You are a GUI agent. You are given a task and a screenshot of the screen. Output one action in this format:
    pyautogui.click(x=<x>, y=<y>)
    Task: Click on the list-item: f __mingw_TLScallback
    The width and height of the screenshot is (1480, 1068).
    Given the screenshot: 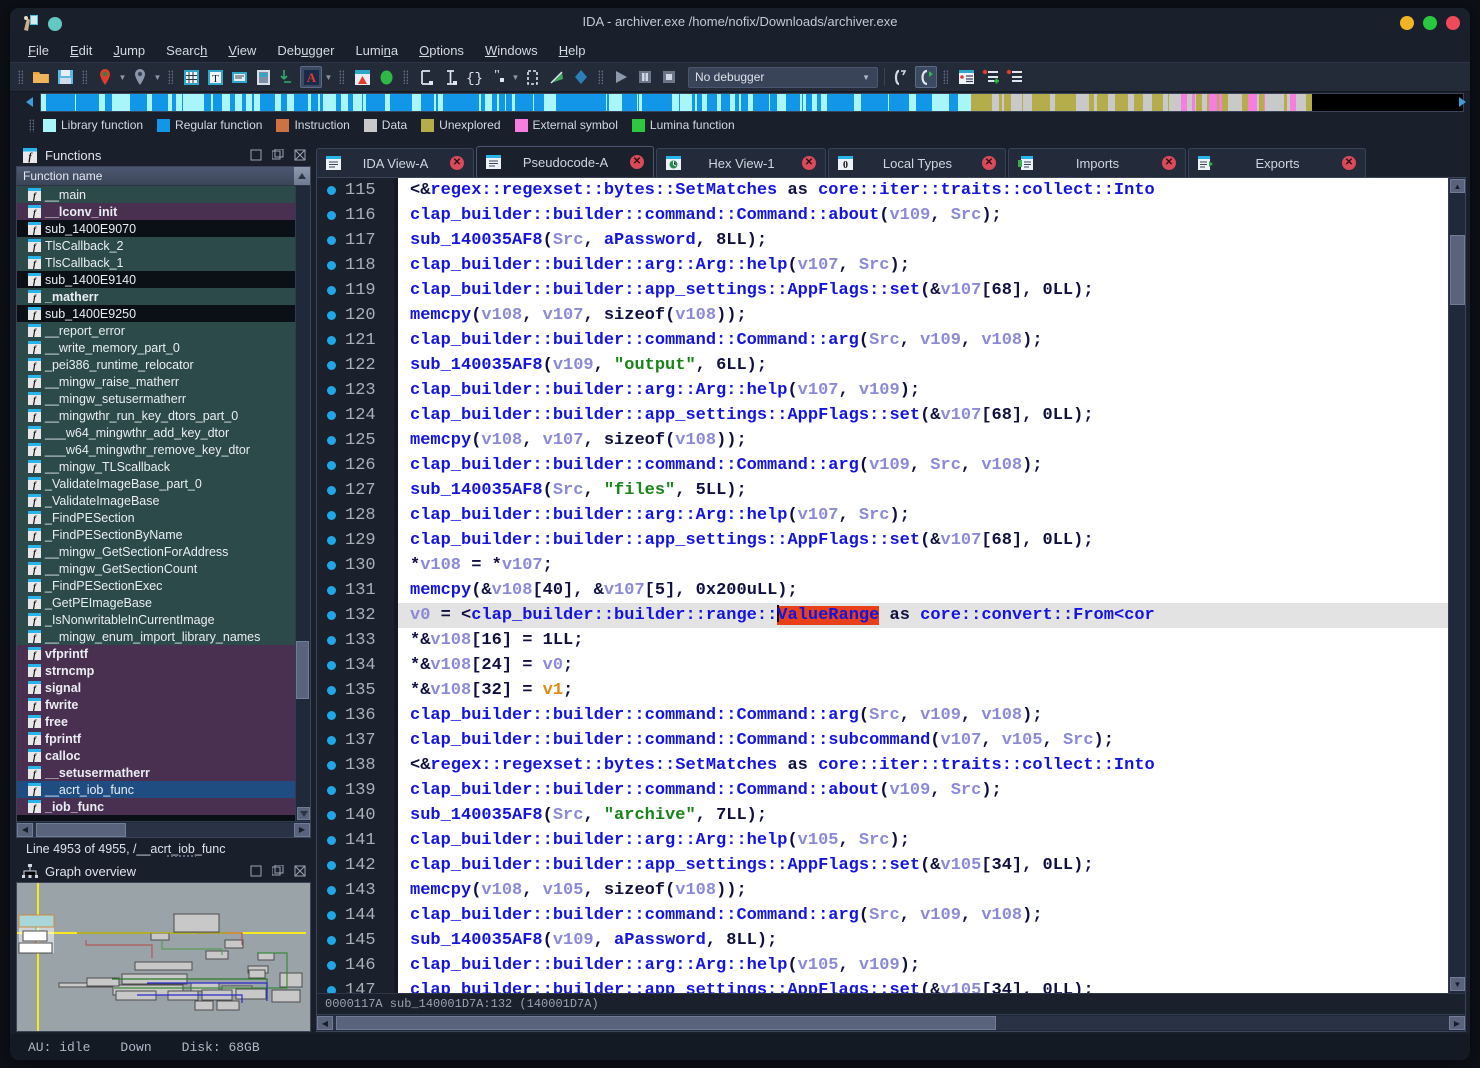 What is the action you would take?
    pyautogui.click(x=163, y=466)
    